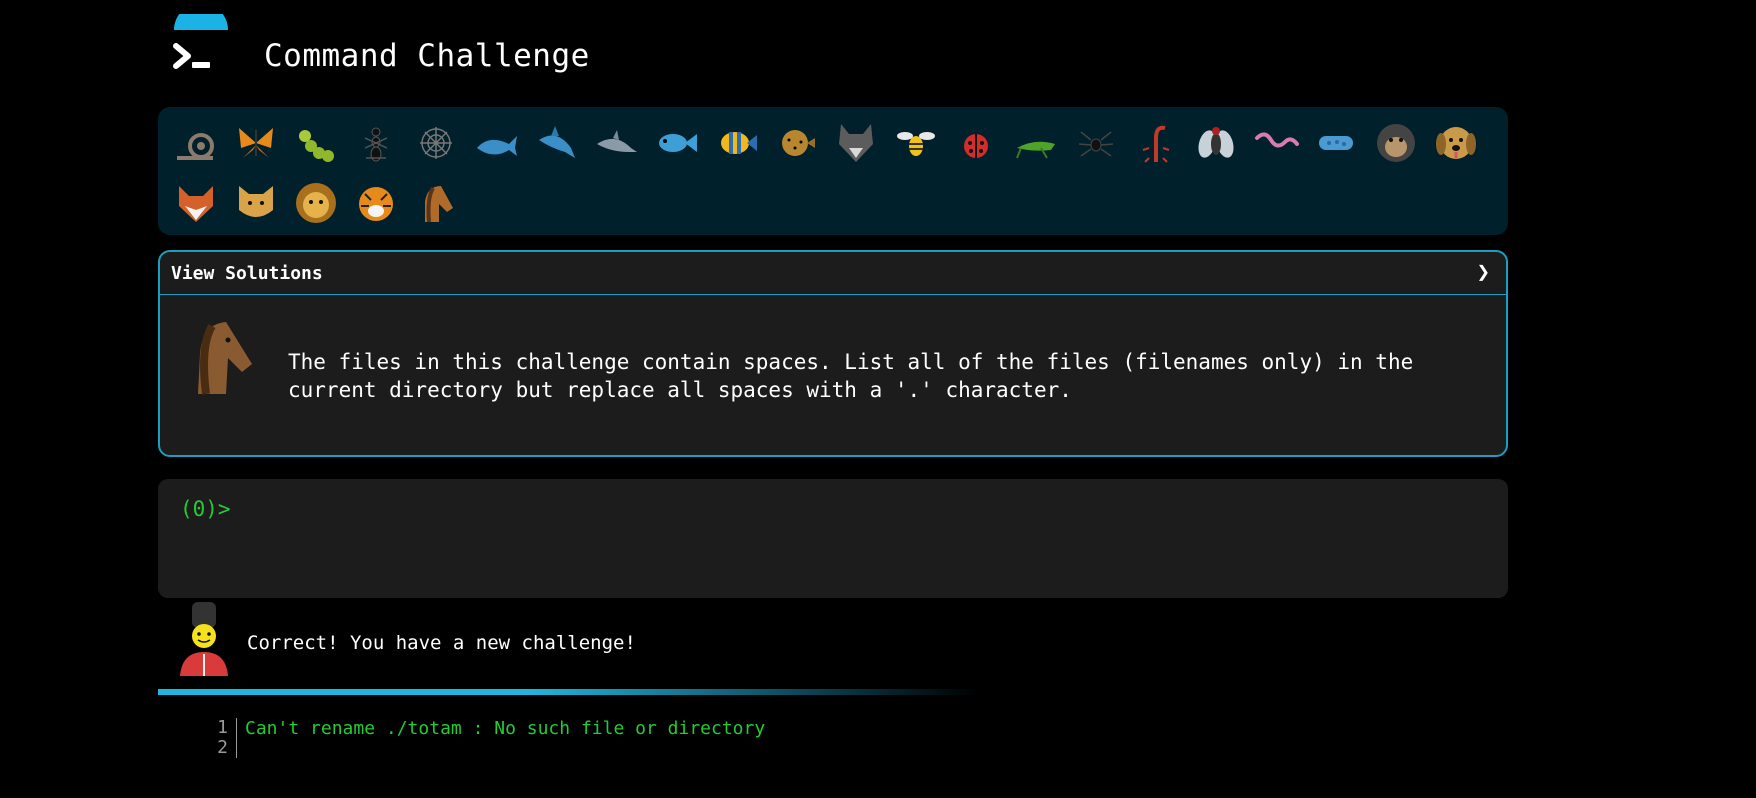 This screenshot has height=798, width=1756. Describe the element at coordinates (204, 639) in the screenshot. I see `royal-guard-icon` at that location.